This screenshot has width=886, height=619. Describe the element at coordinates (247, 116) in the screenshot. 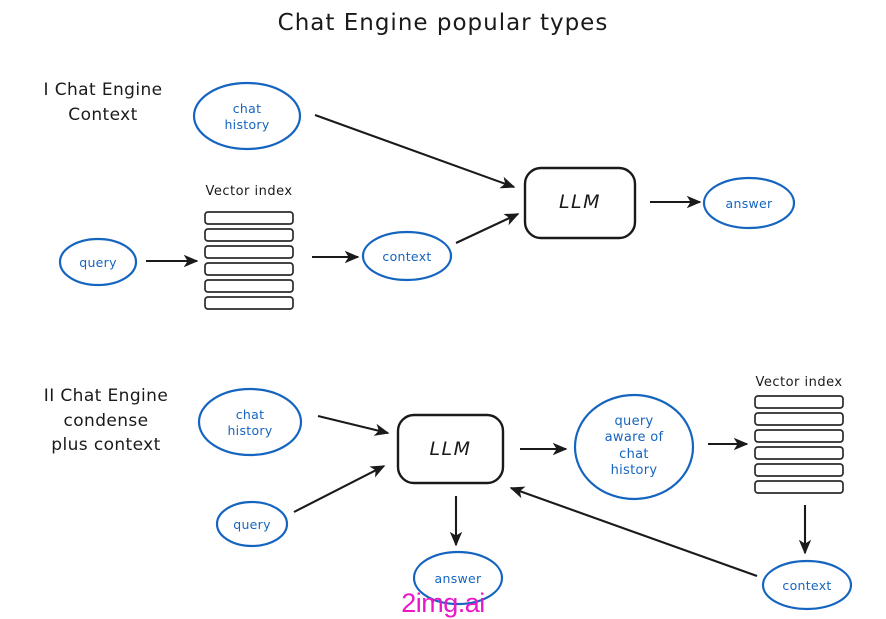

I see `node-chat-history` at that location.